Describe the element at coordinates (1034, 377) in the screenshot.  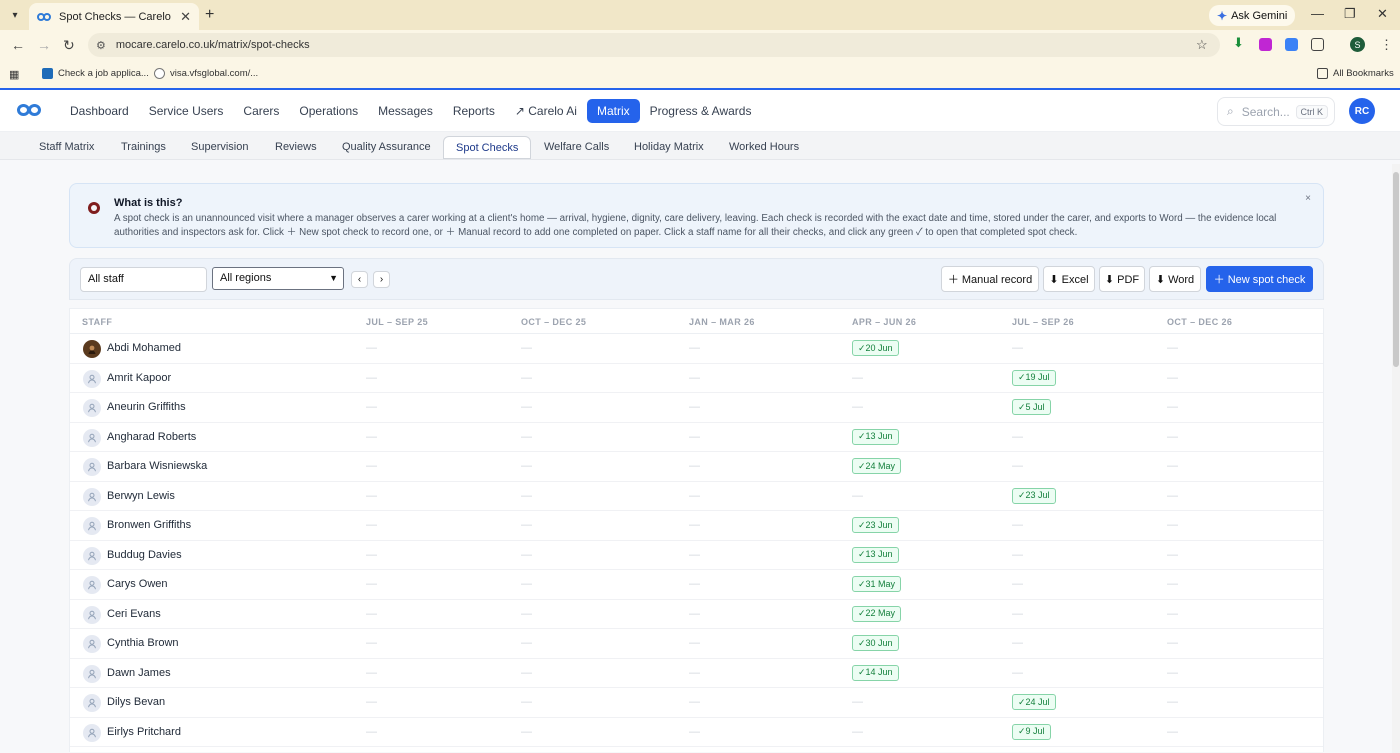
I see `completed-spot-check-badge: ✓19 Jul` at that location.